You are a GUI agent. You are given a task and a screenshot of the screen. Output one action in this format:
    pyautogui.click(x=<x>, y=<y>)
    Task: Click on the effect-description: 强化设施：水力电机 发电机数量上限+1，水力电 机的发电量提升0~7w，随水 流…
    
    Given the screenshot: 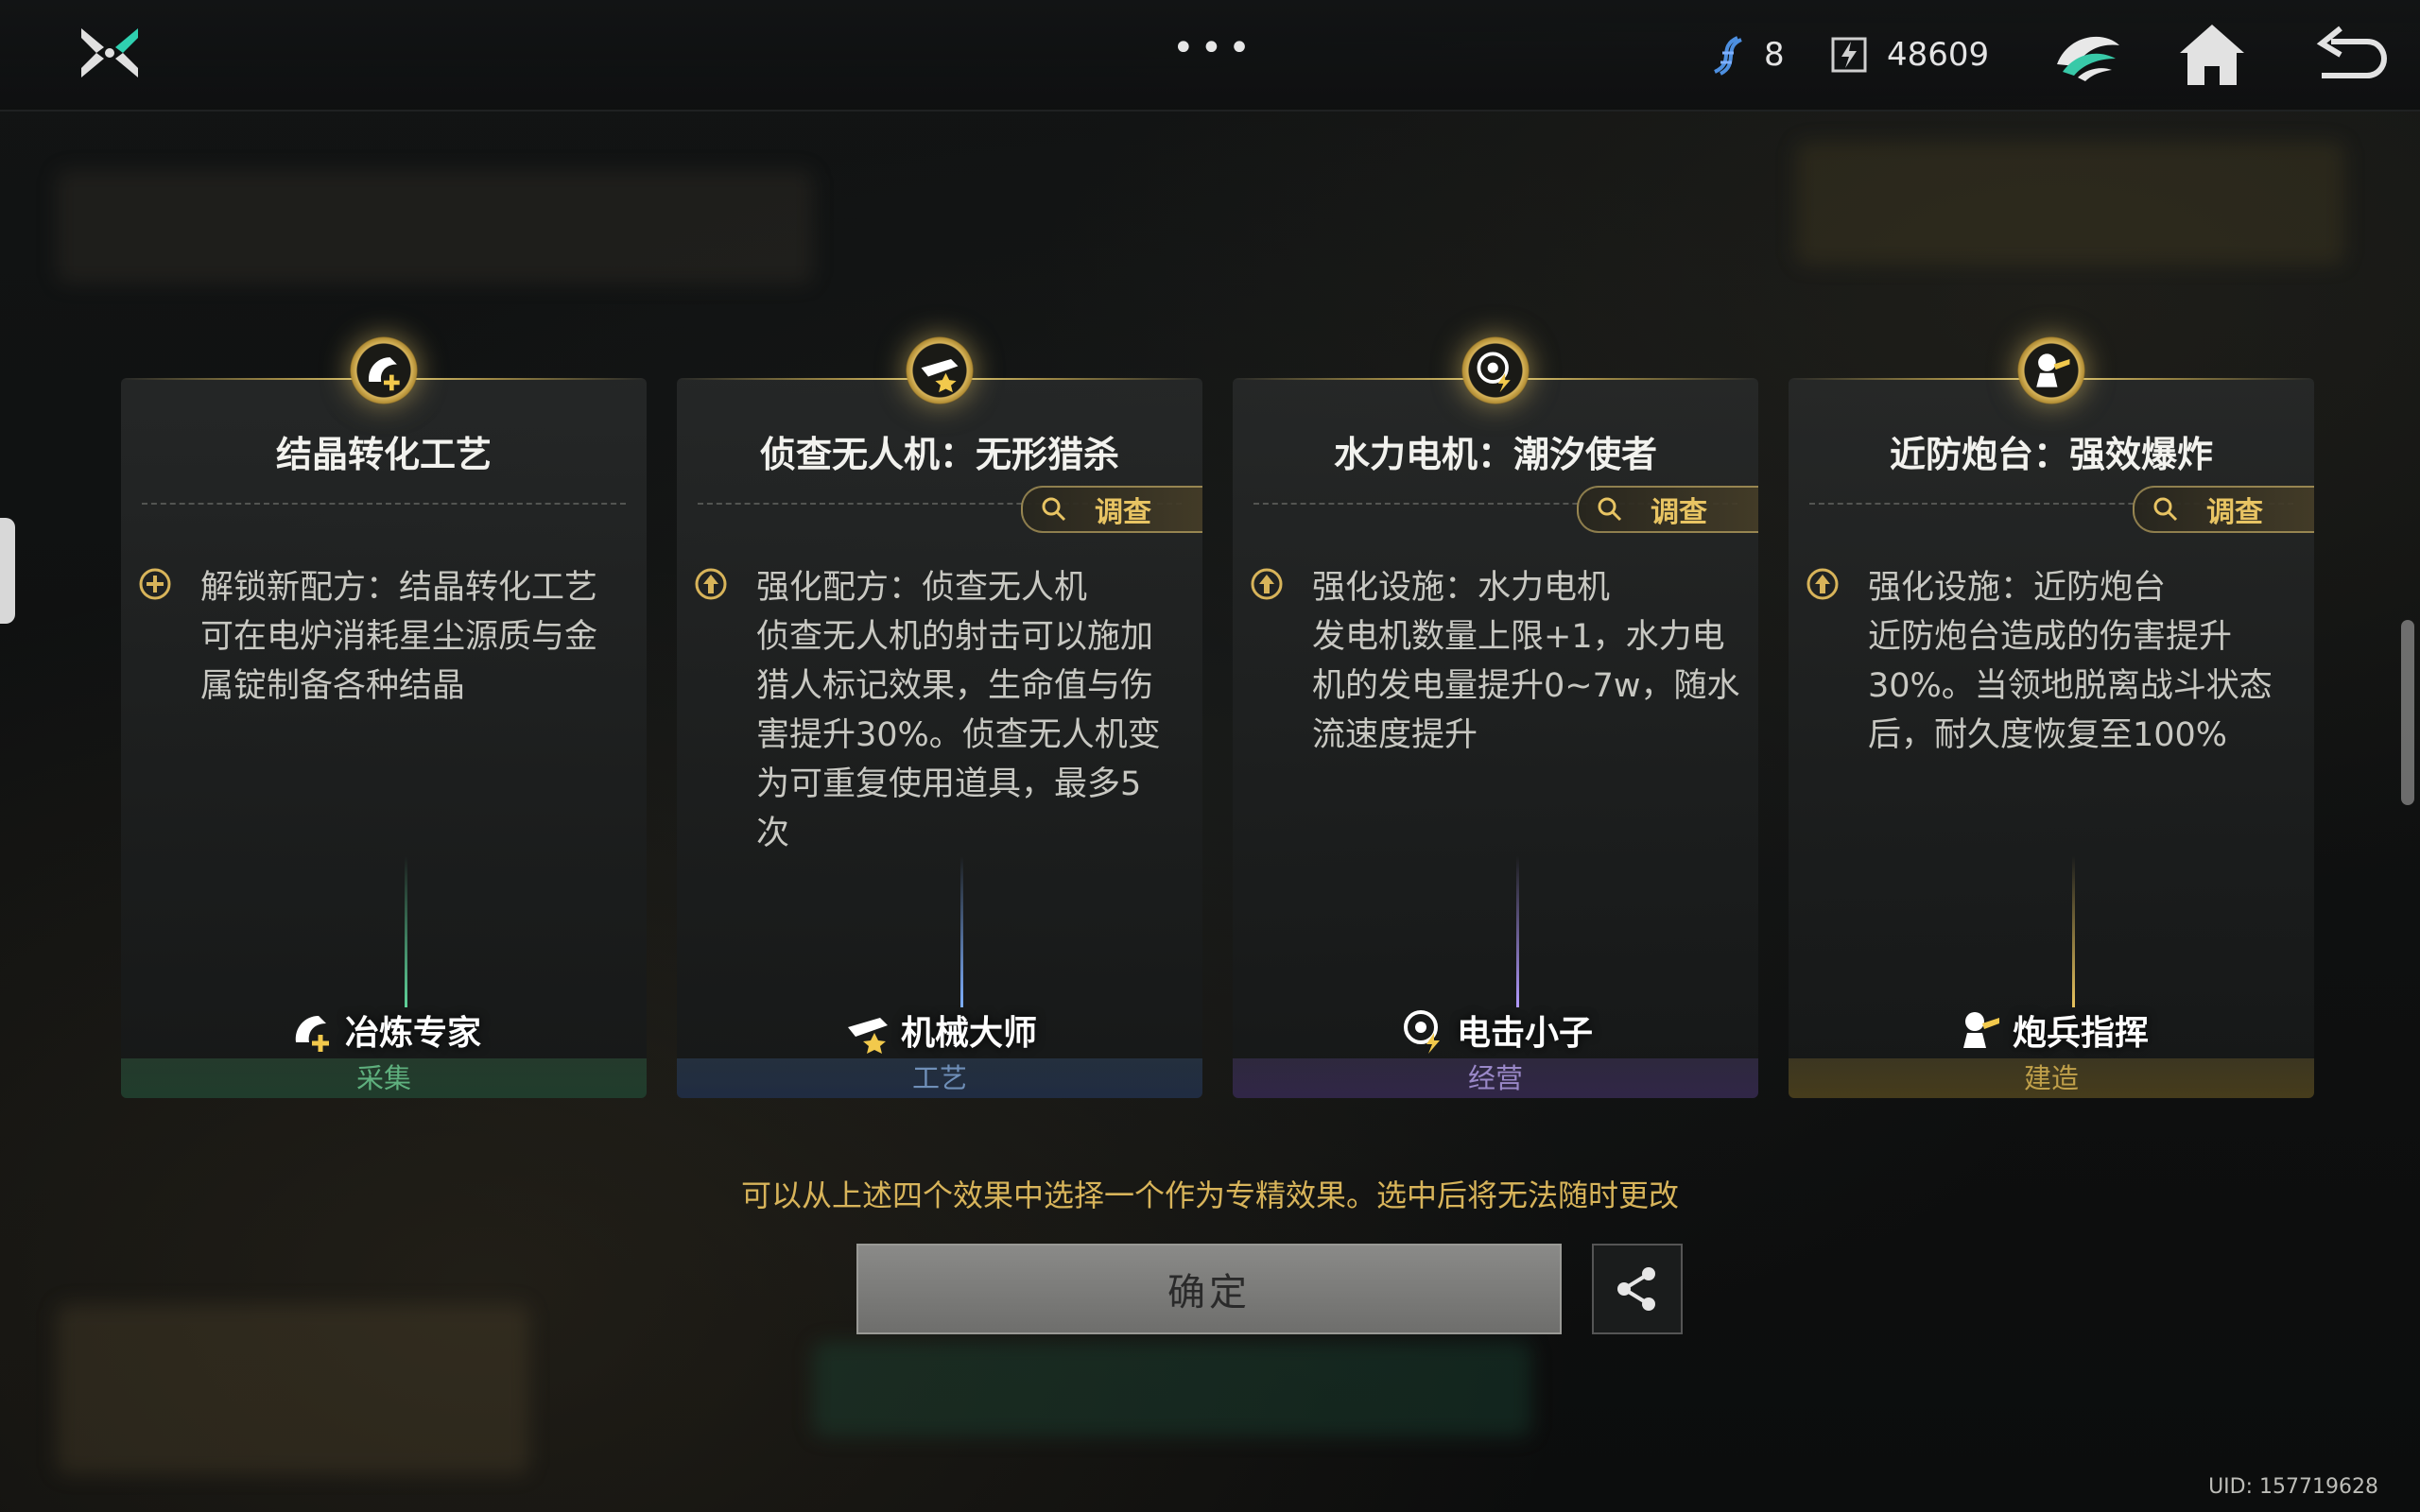 What is the action you would take?
    pyautogui.click(x=1526, y=661)
    